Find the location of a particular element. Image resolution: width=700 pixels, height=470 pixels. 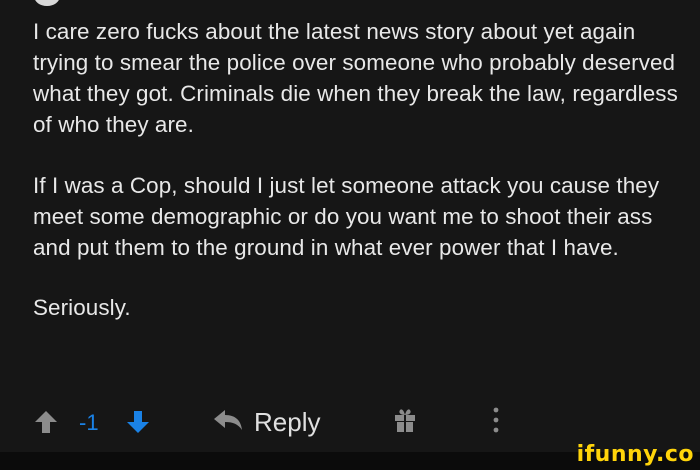

reply-arrow-icon is located at coordinates (228, 422).